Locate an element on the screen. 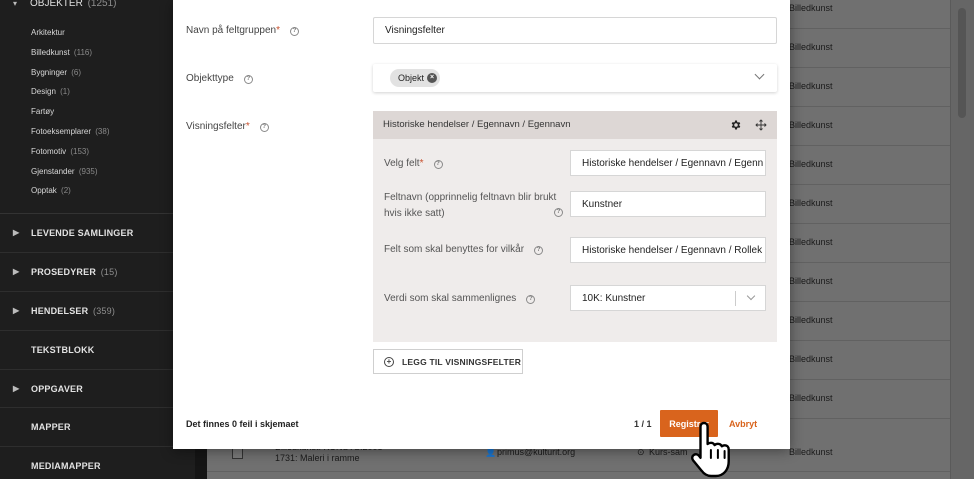 This screenshot has width=974, height=479. subitem-label: Billedkunst is located at coordinates (50, 52).